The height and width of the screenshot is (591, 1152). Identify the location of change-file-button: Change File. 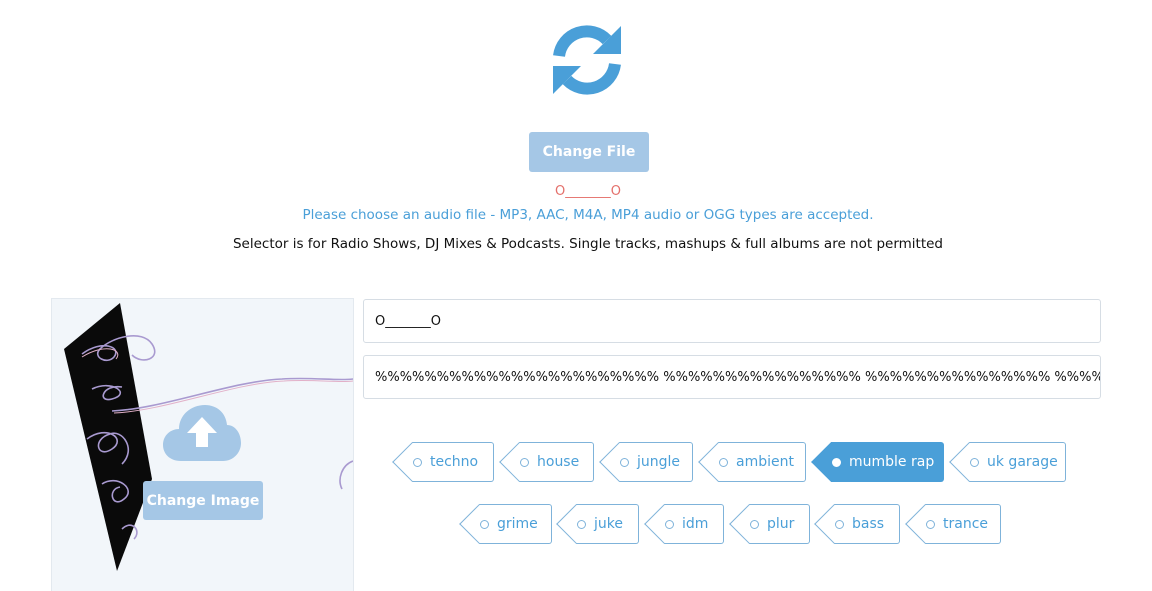
(589, 152).